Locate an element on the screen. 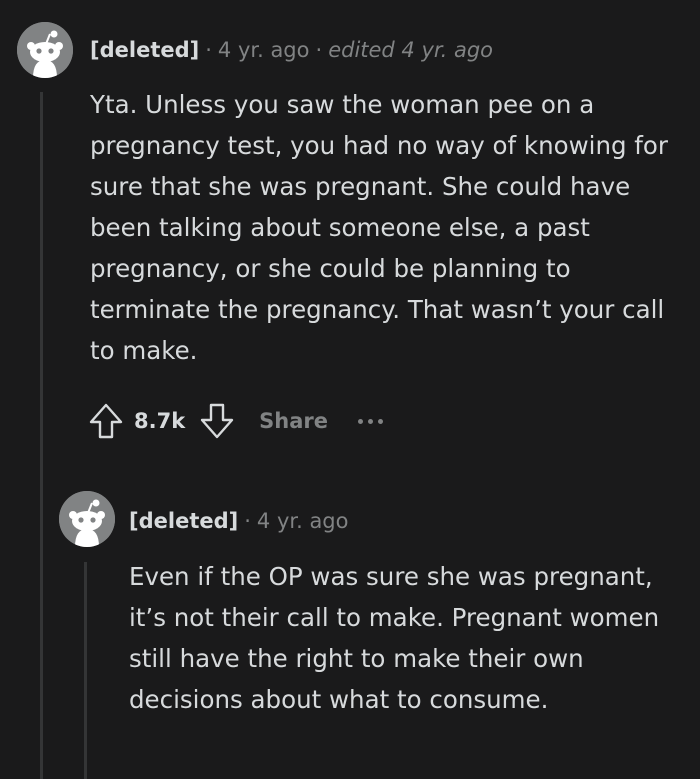 The image size is (700, 779). share-button: Share is located at coordinates (293, 421).